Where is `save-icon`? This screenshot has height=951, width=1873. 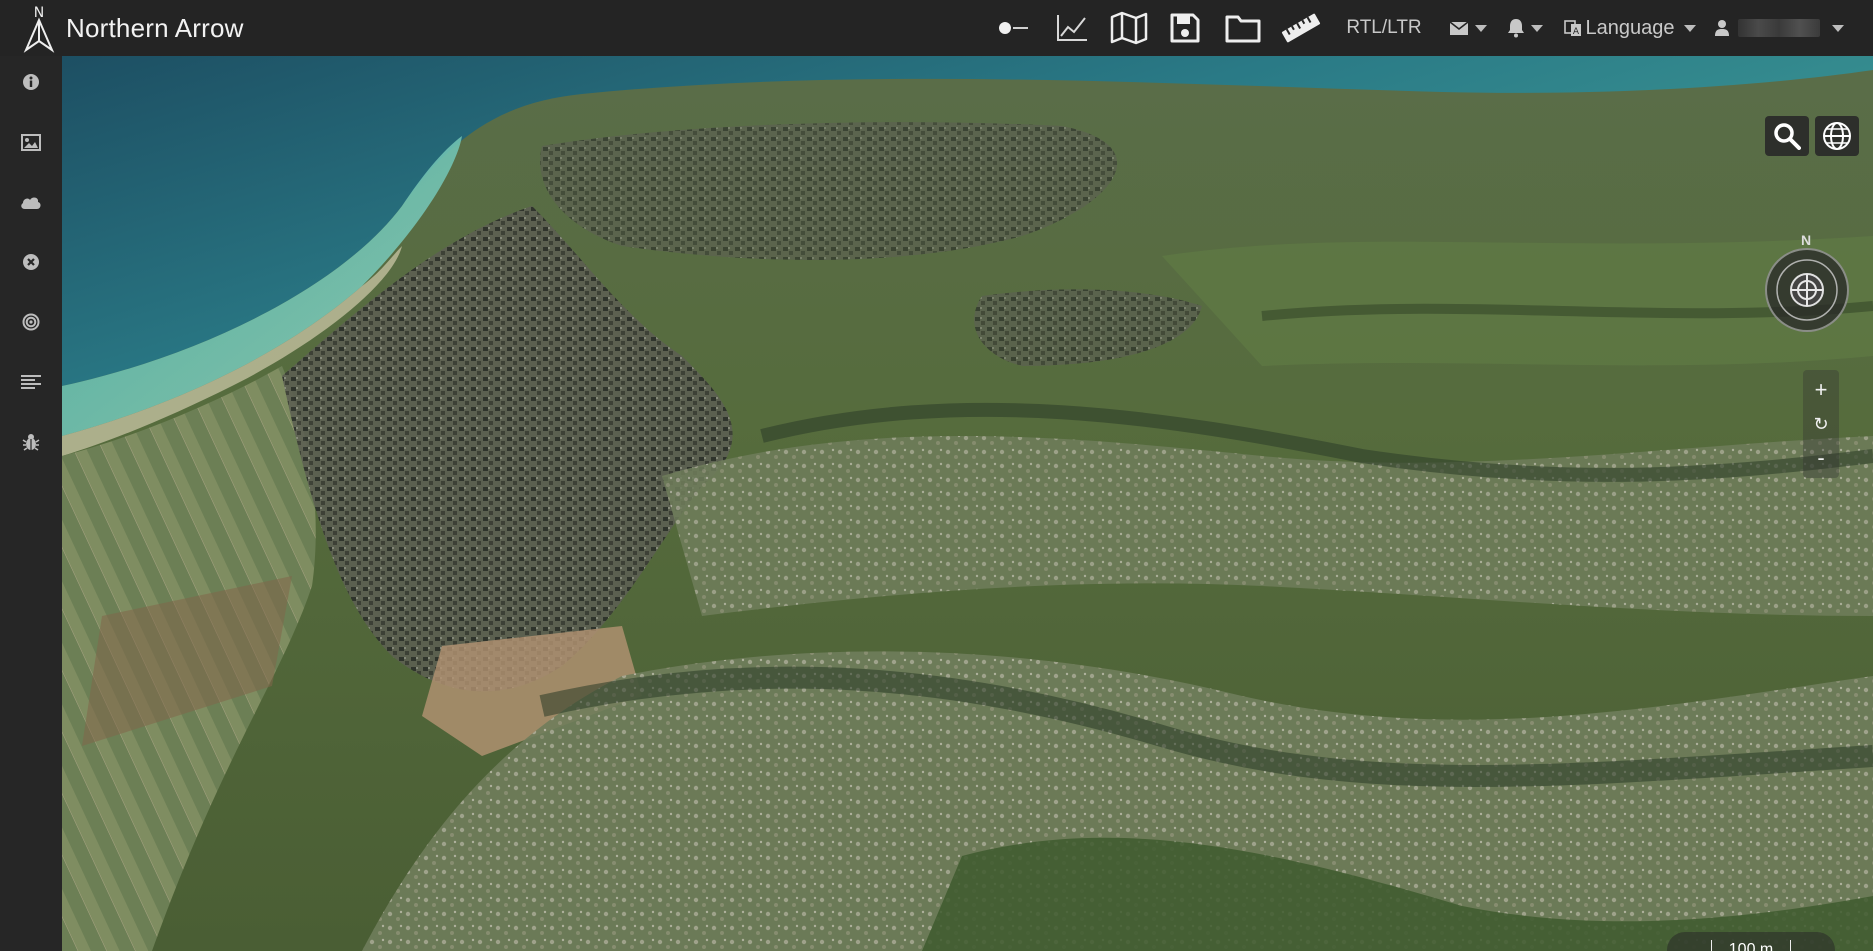 save-icon is located at coordinates (1185, 28).